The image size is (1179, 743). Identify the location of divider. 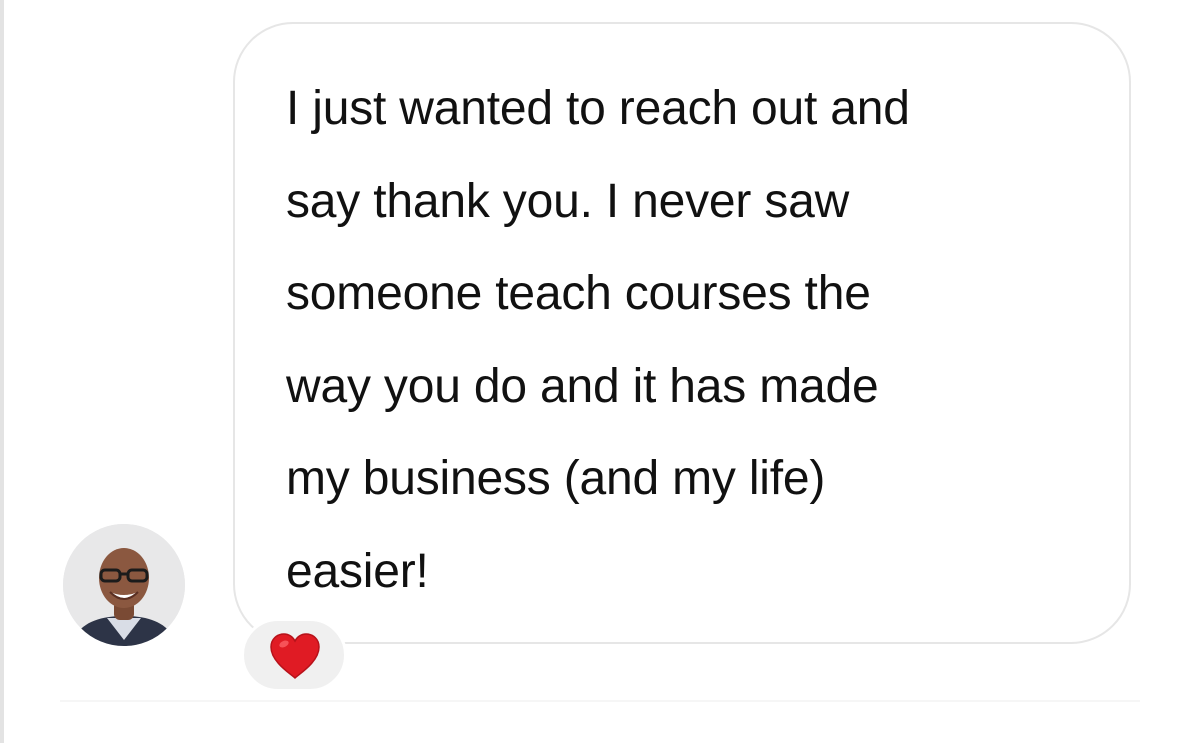
(600, 701).